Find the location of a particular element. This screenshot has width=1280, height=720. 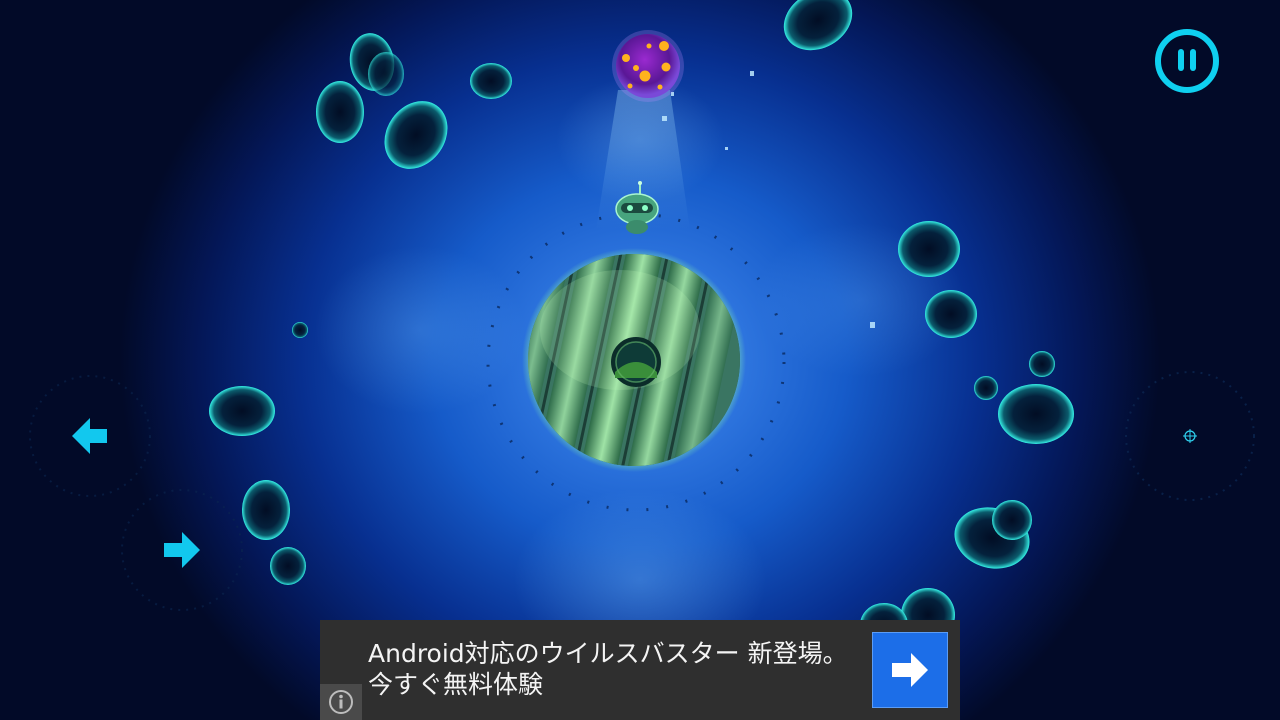

pause-icon is located at coordinates (1187, 61).